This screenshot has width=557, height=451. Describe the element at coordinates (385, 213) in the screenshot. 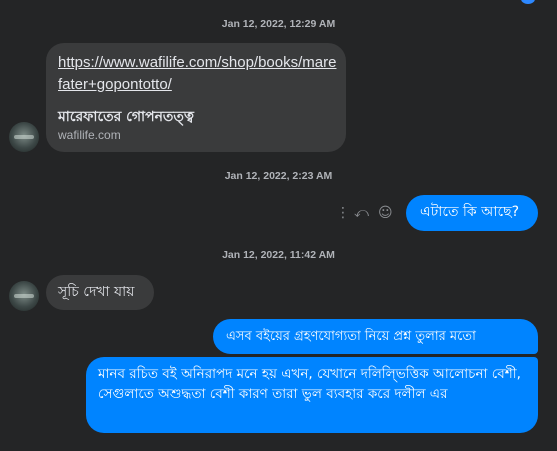

I see `react-icon: ☺` at that location.